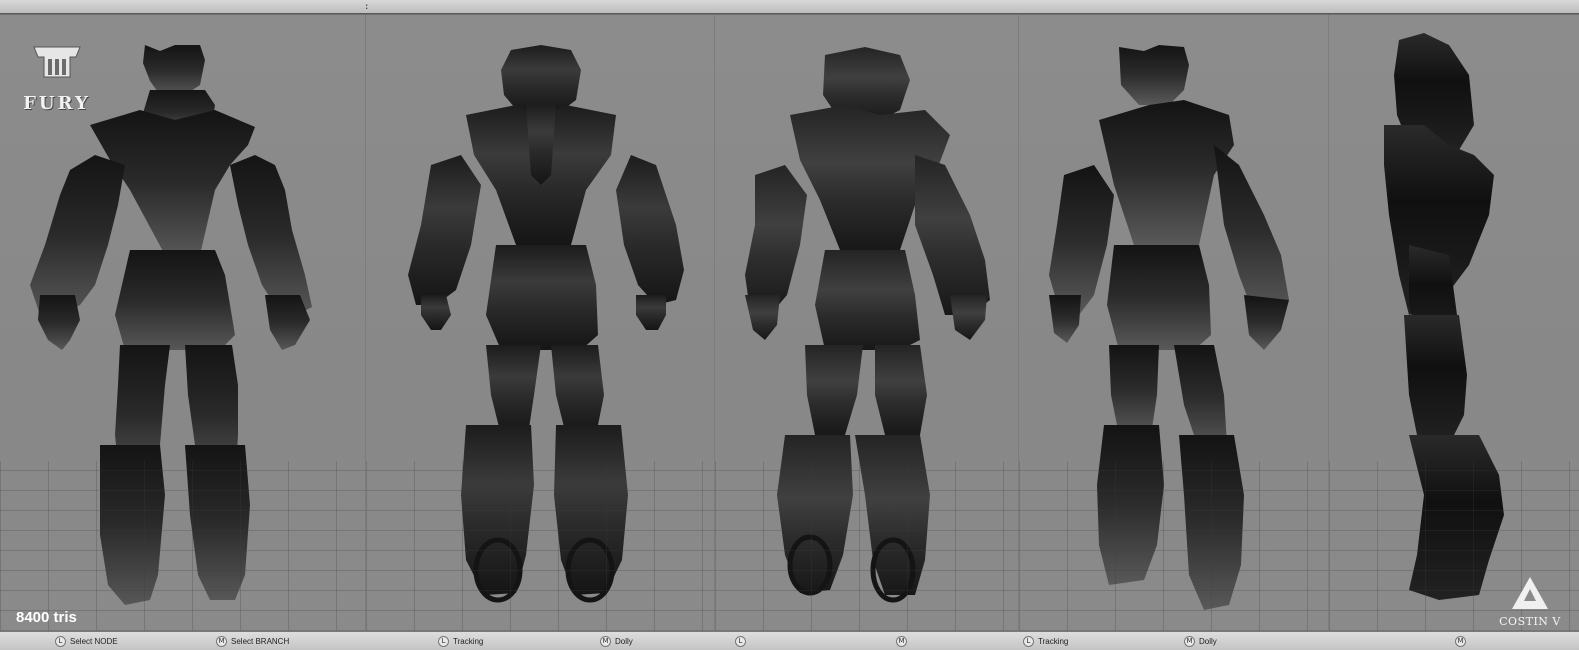  I want to click on status-hint: L Select NODE, so click(86, 641).